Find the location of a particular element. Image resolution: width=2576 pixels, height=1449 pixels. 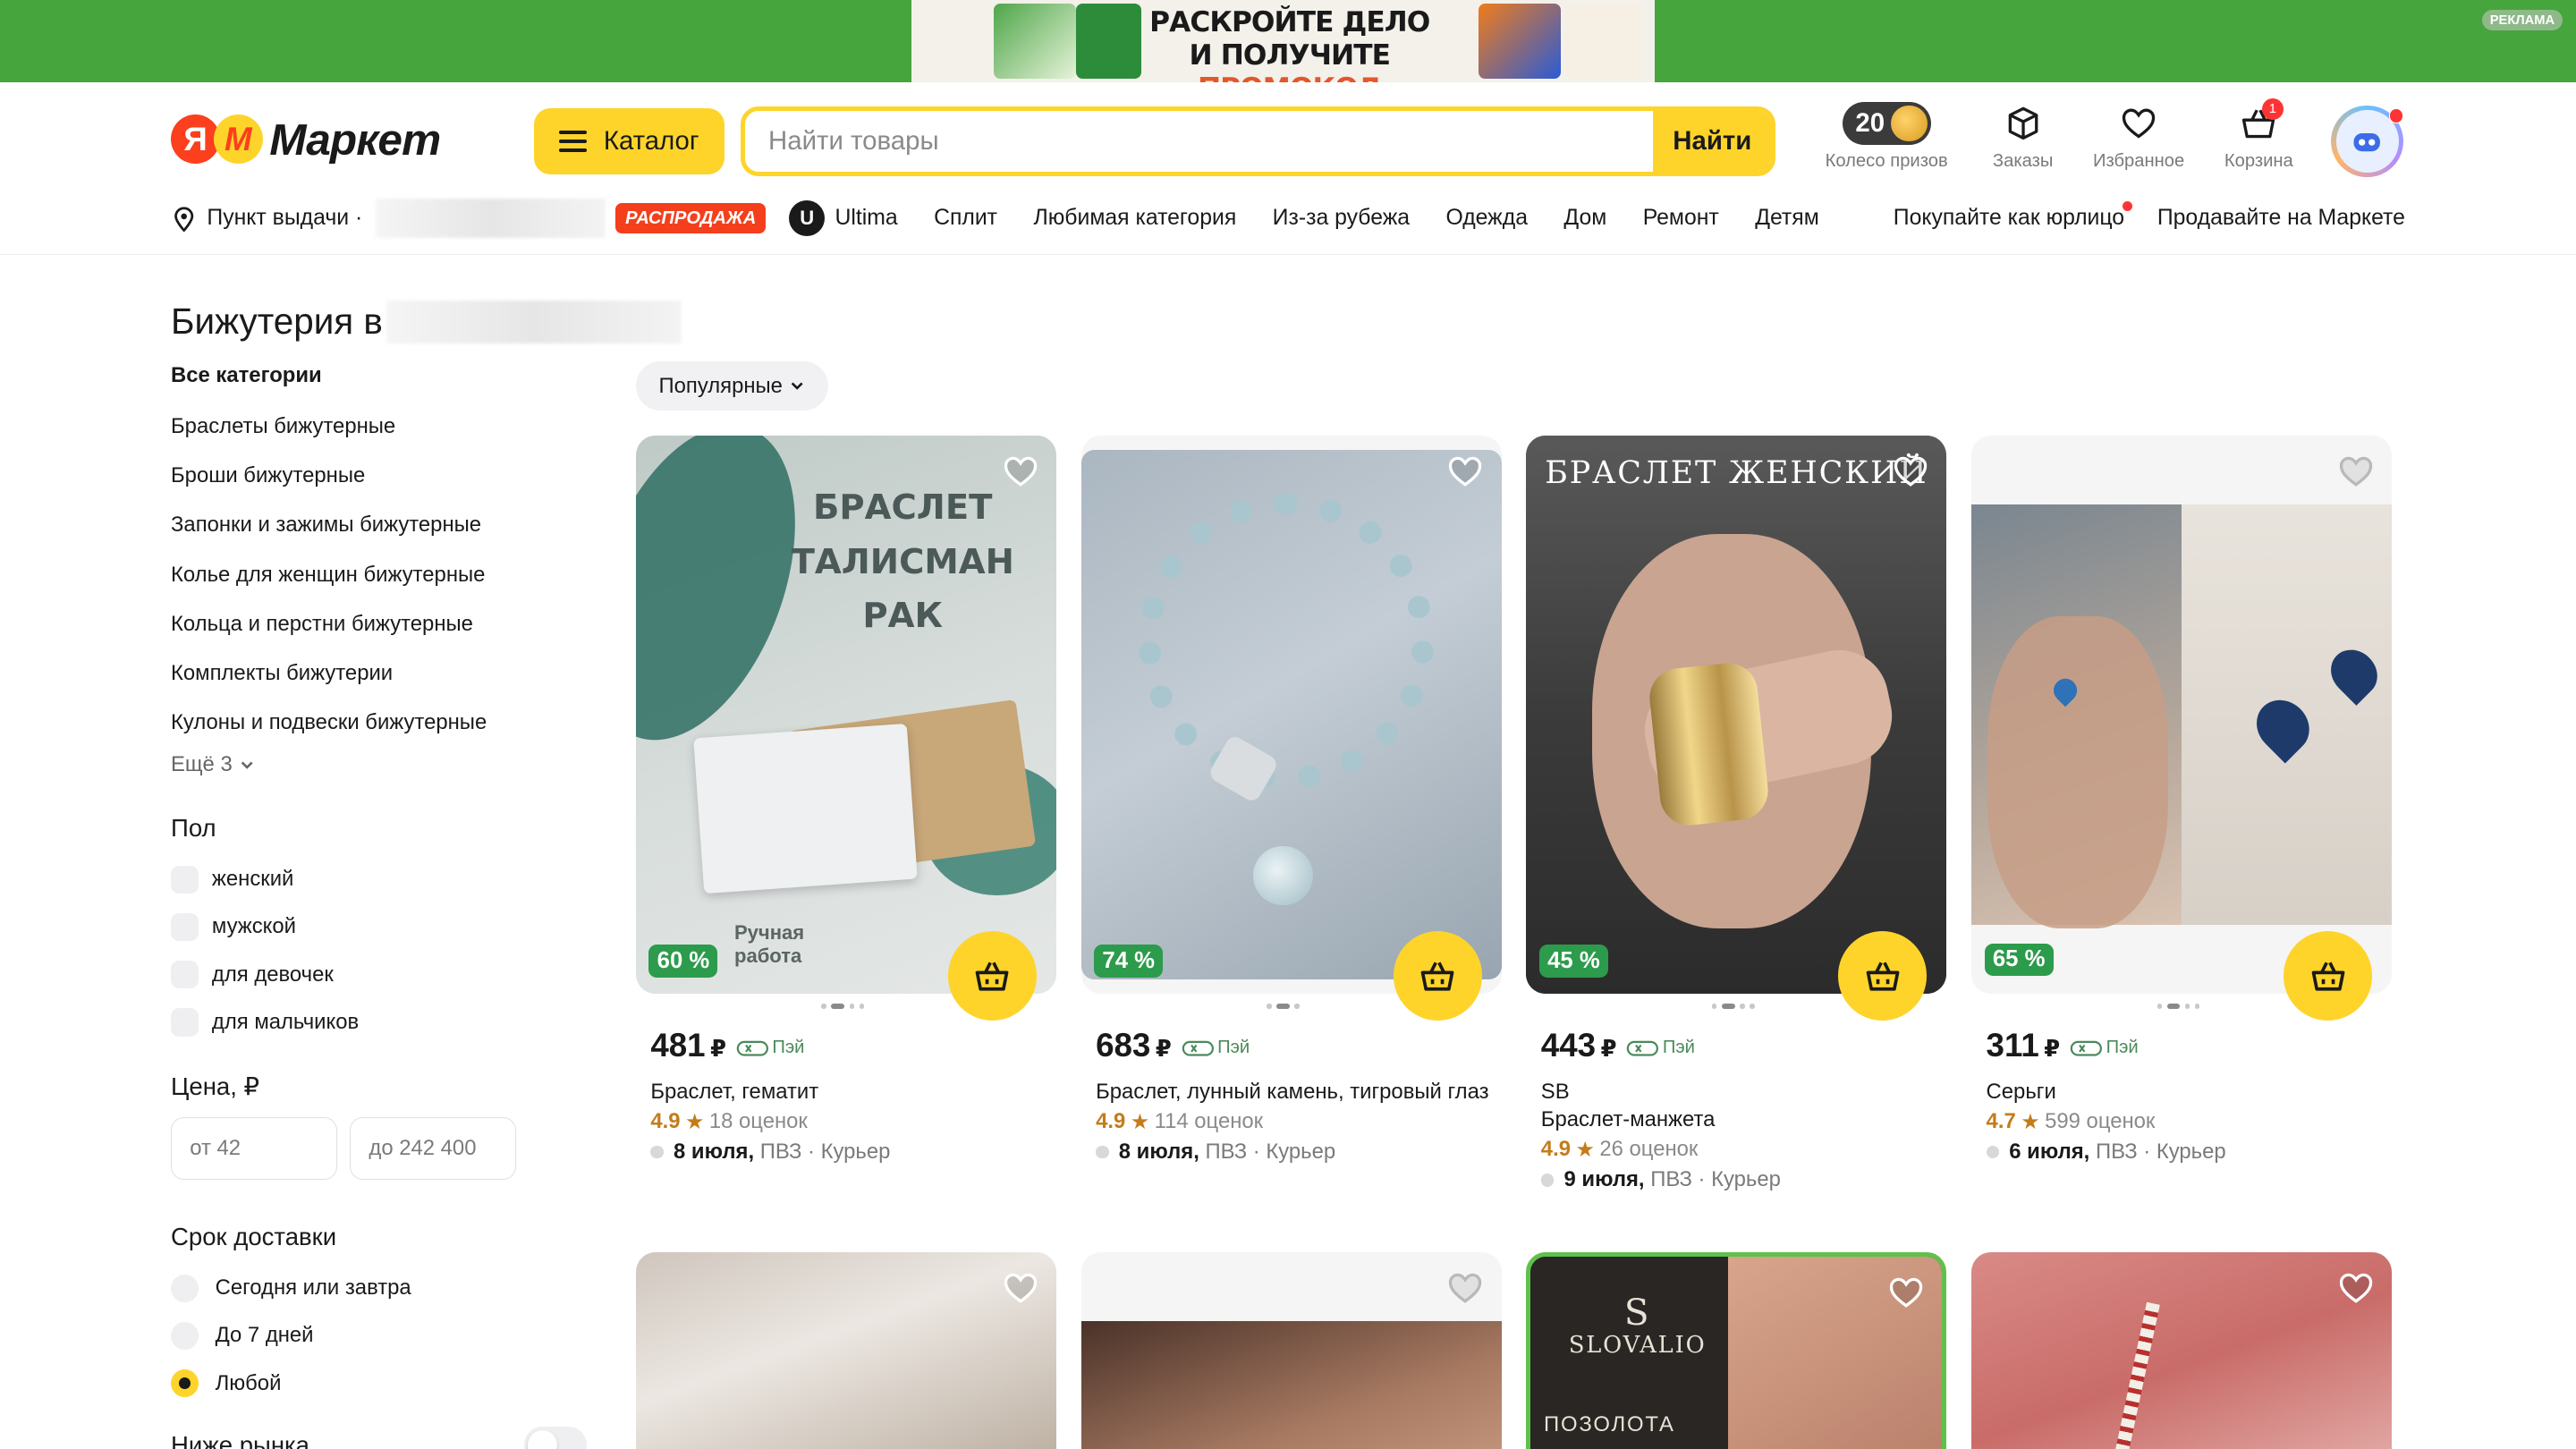

category-link: Запонки и зажимы бижутерные is located at coordinates (384, 525).